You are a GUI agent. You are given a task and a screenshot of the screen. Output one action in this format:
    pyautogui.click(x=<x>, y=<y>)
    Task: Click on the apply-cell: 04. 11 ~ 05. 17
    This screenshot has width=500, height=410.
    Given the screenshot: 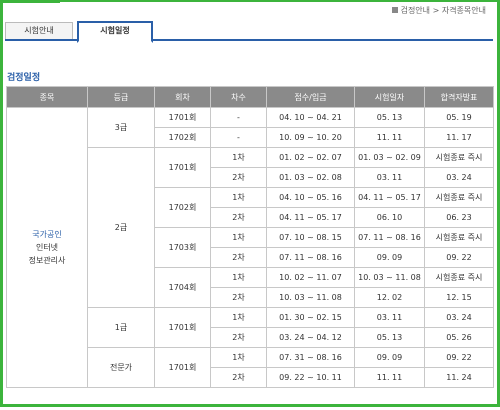 What is the action you would take?
    pyautogui.click(x=310, y=217)
    